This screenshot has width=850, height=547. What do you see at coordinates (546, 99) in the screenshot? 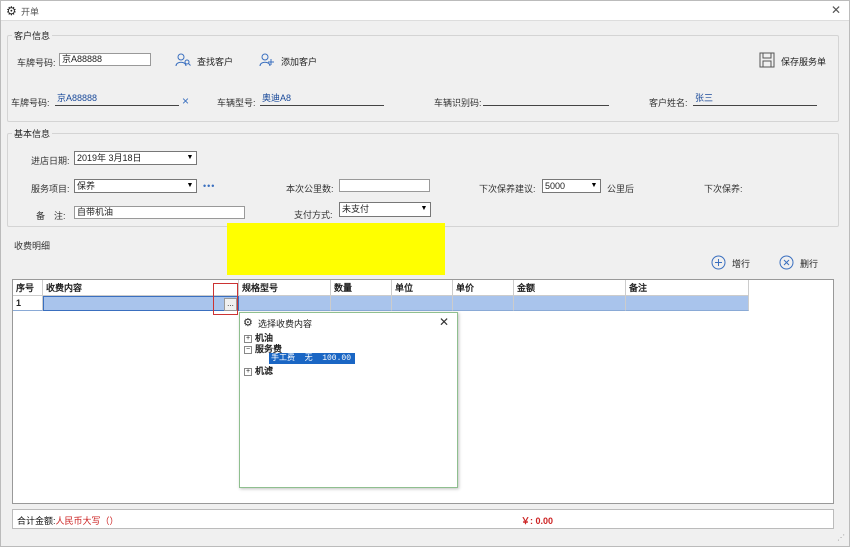
I see `vin-field` at bounding box center [546, 99].